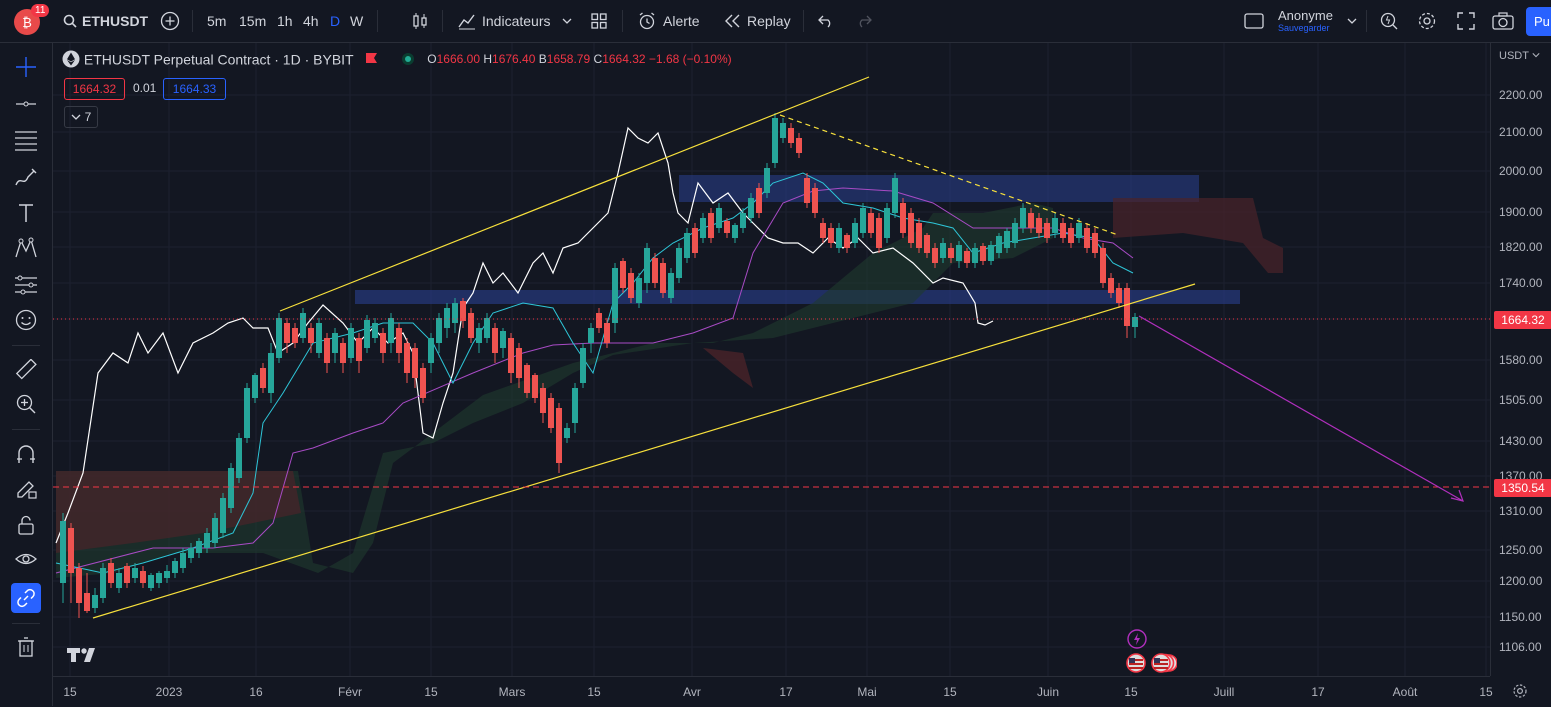 The height and width of the screenshot is (707, 1551). I want to click on crosshair-icon, so click(26, 67).